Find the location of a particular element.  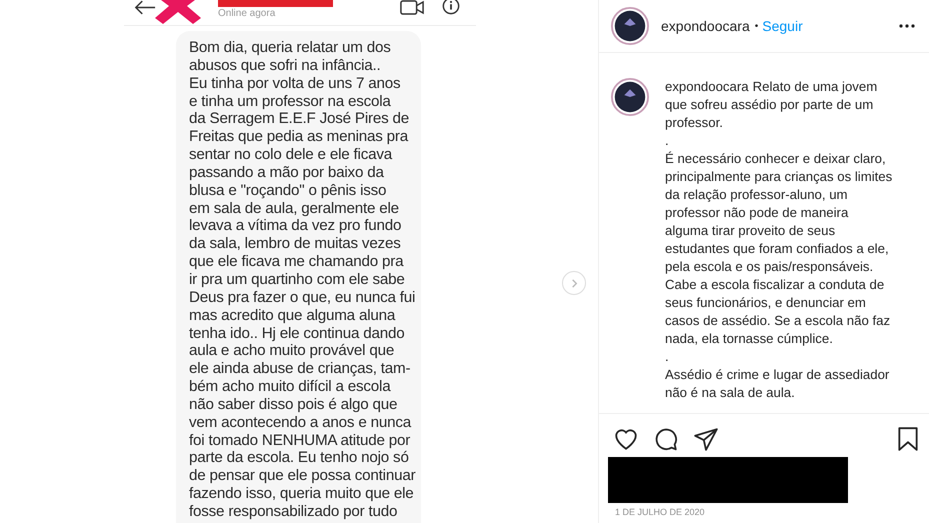

more-options-icon is located at coordinates (907, 26).